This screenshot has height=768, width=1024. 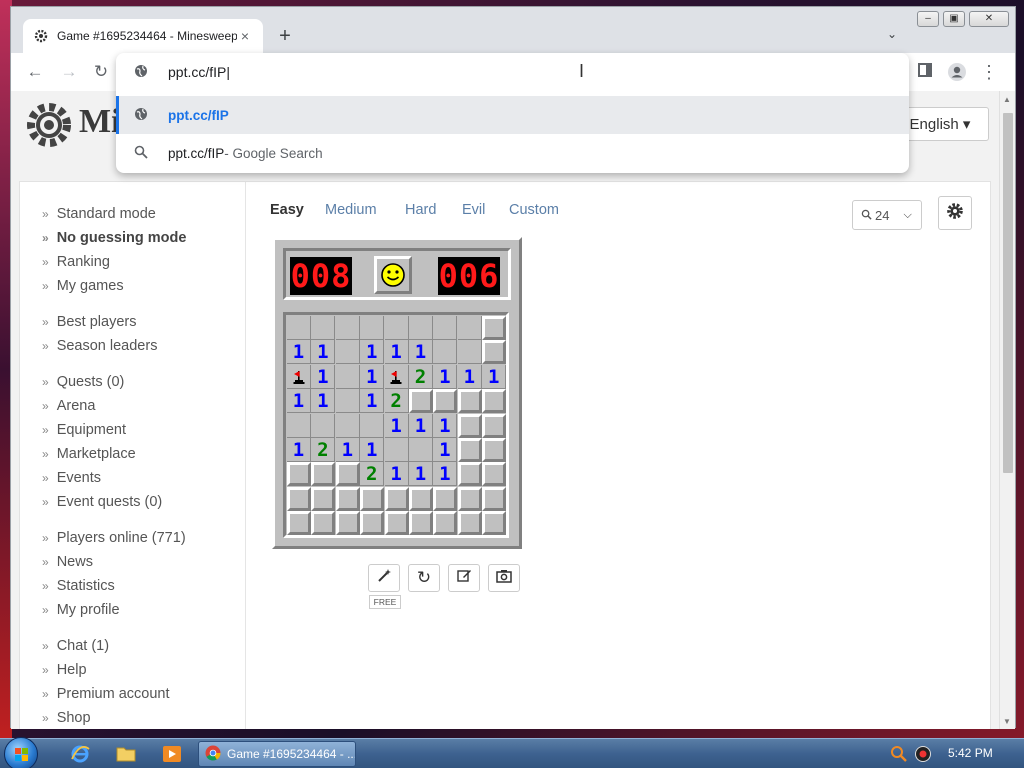 What do you see at coordinates (100, 122) in the screenshot?
I see `site-logo-text: Mi` at bounding box center [100, 122].